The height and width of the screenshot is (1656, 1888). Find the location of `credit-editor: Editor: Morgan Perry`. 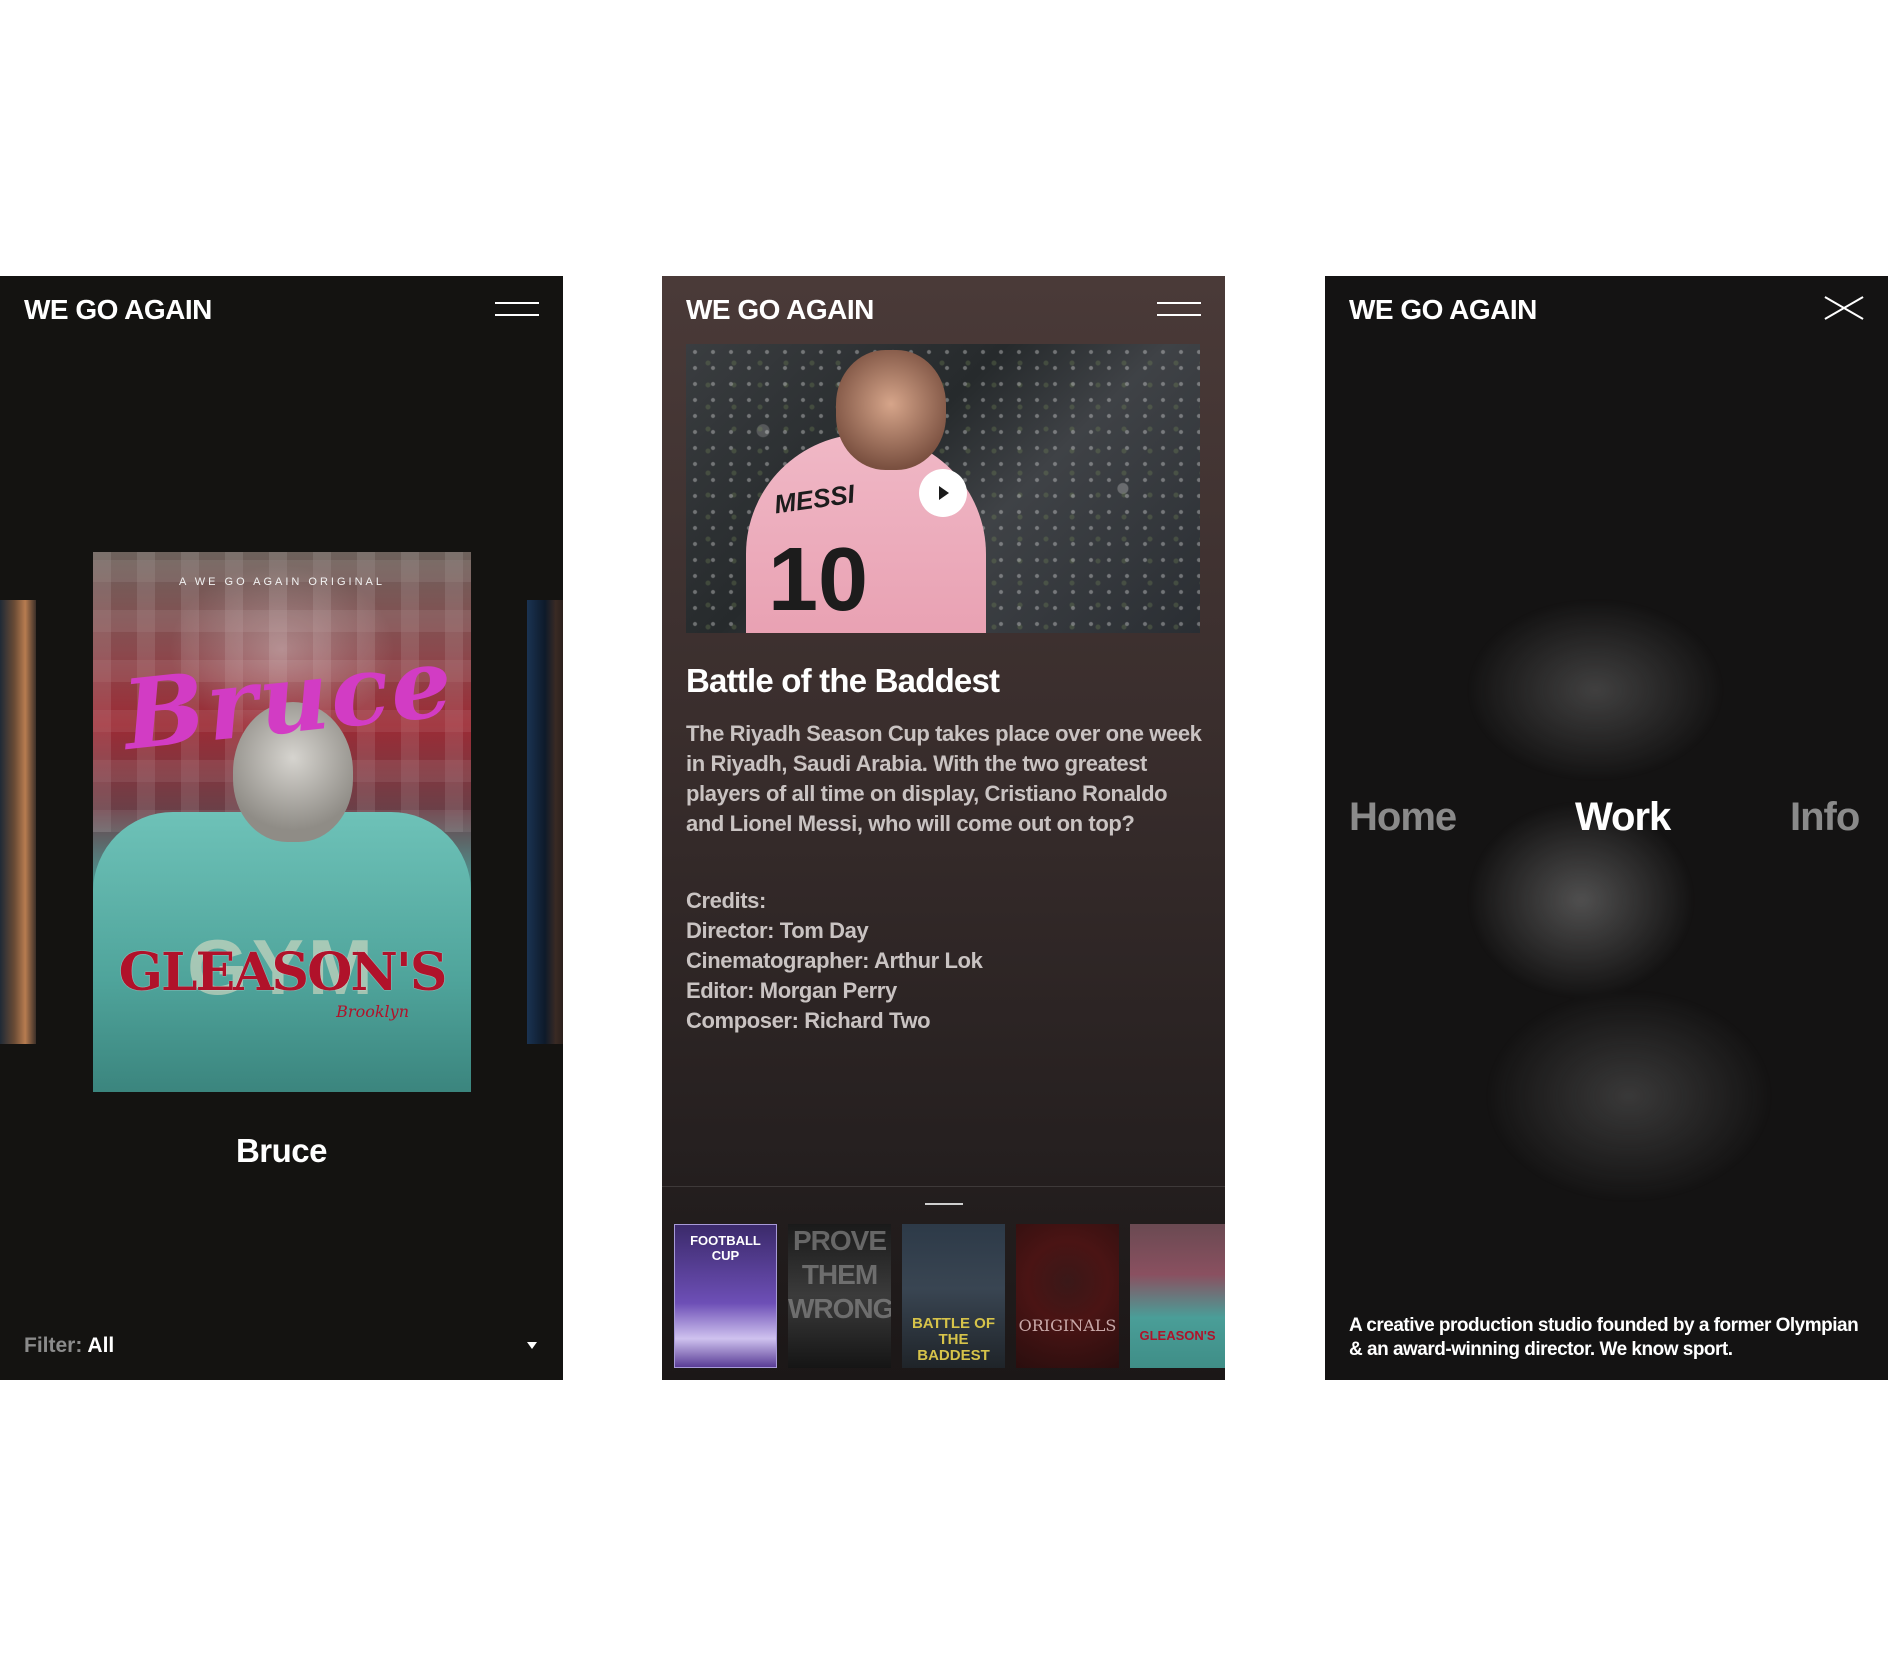

credit-editor: Editor: Morgan Perry is located at coordinates (791, 990).